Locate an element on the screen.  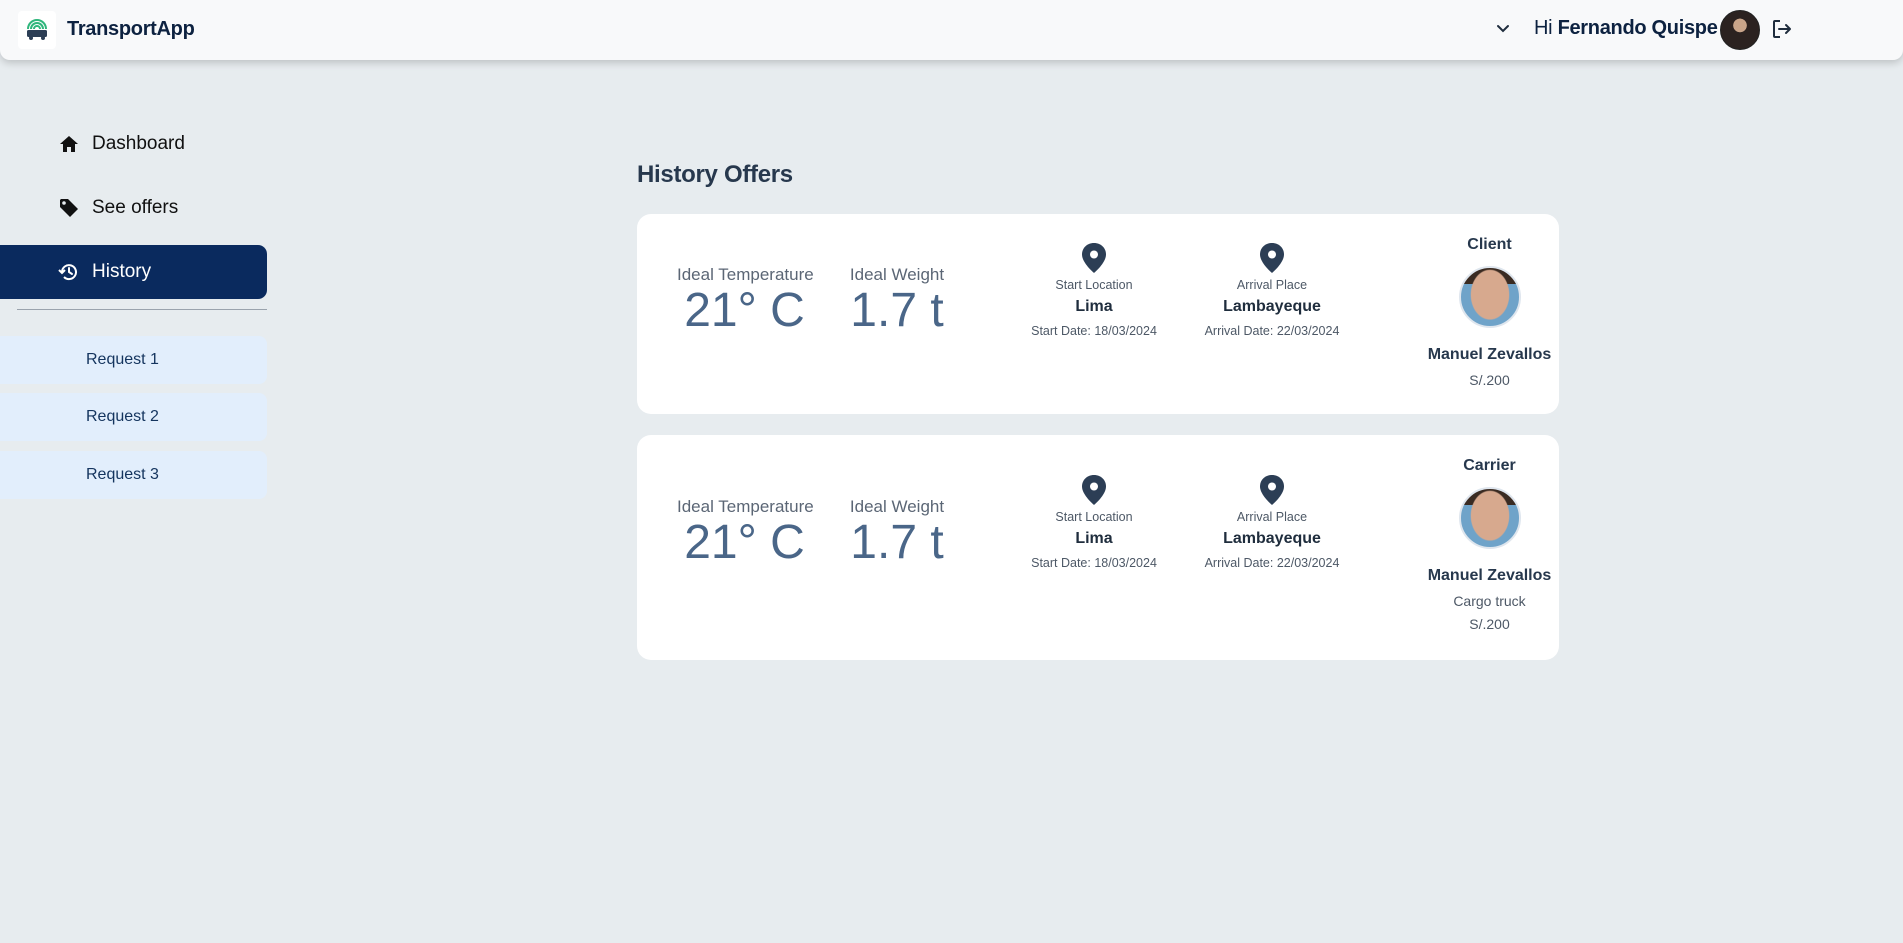
sidebar-item-history: History is located at coordinates (133, 272).